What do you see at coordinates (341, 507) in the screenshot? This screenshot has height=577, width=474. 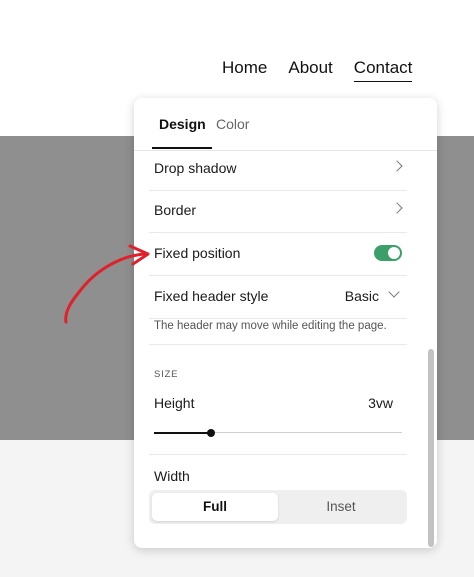 I see `width-option-inset: Inset` at bounding box center [341, 507].